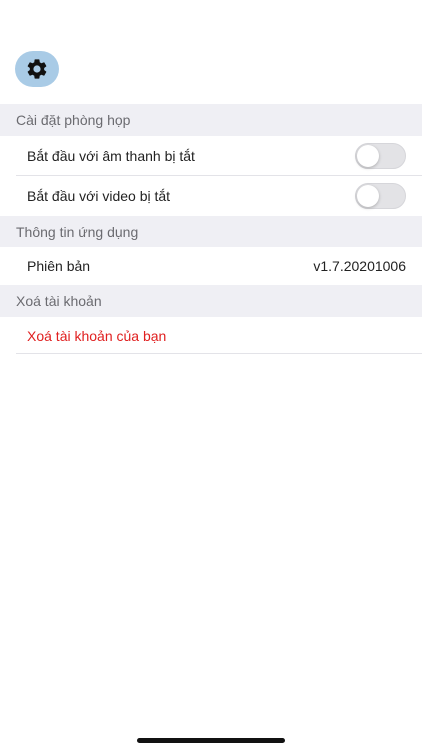 The image size is (422, 750). What do you see at coordinates (59, 301) in the screenshot?
I see `section-title: Xoá tài khoản` at bounding box center [59, 301].